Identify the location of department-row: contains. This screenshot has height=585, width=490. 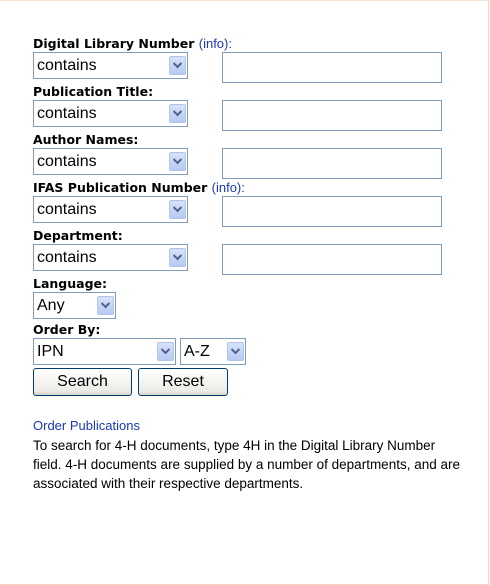
(248, 259).